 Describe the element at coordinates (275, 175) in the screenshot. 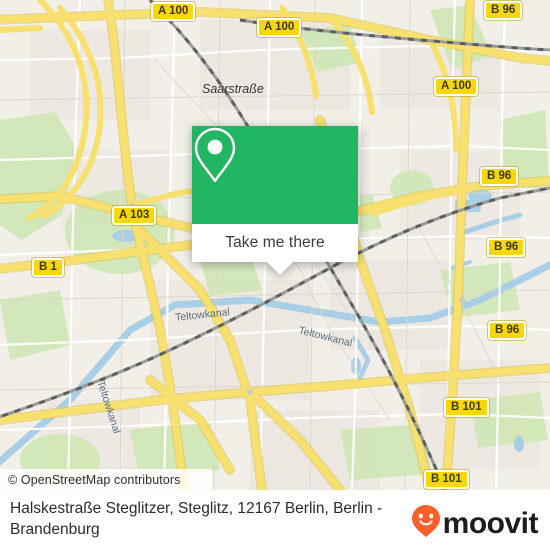

I see `card-pin-area` at that location.